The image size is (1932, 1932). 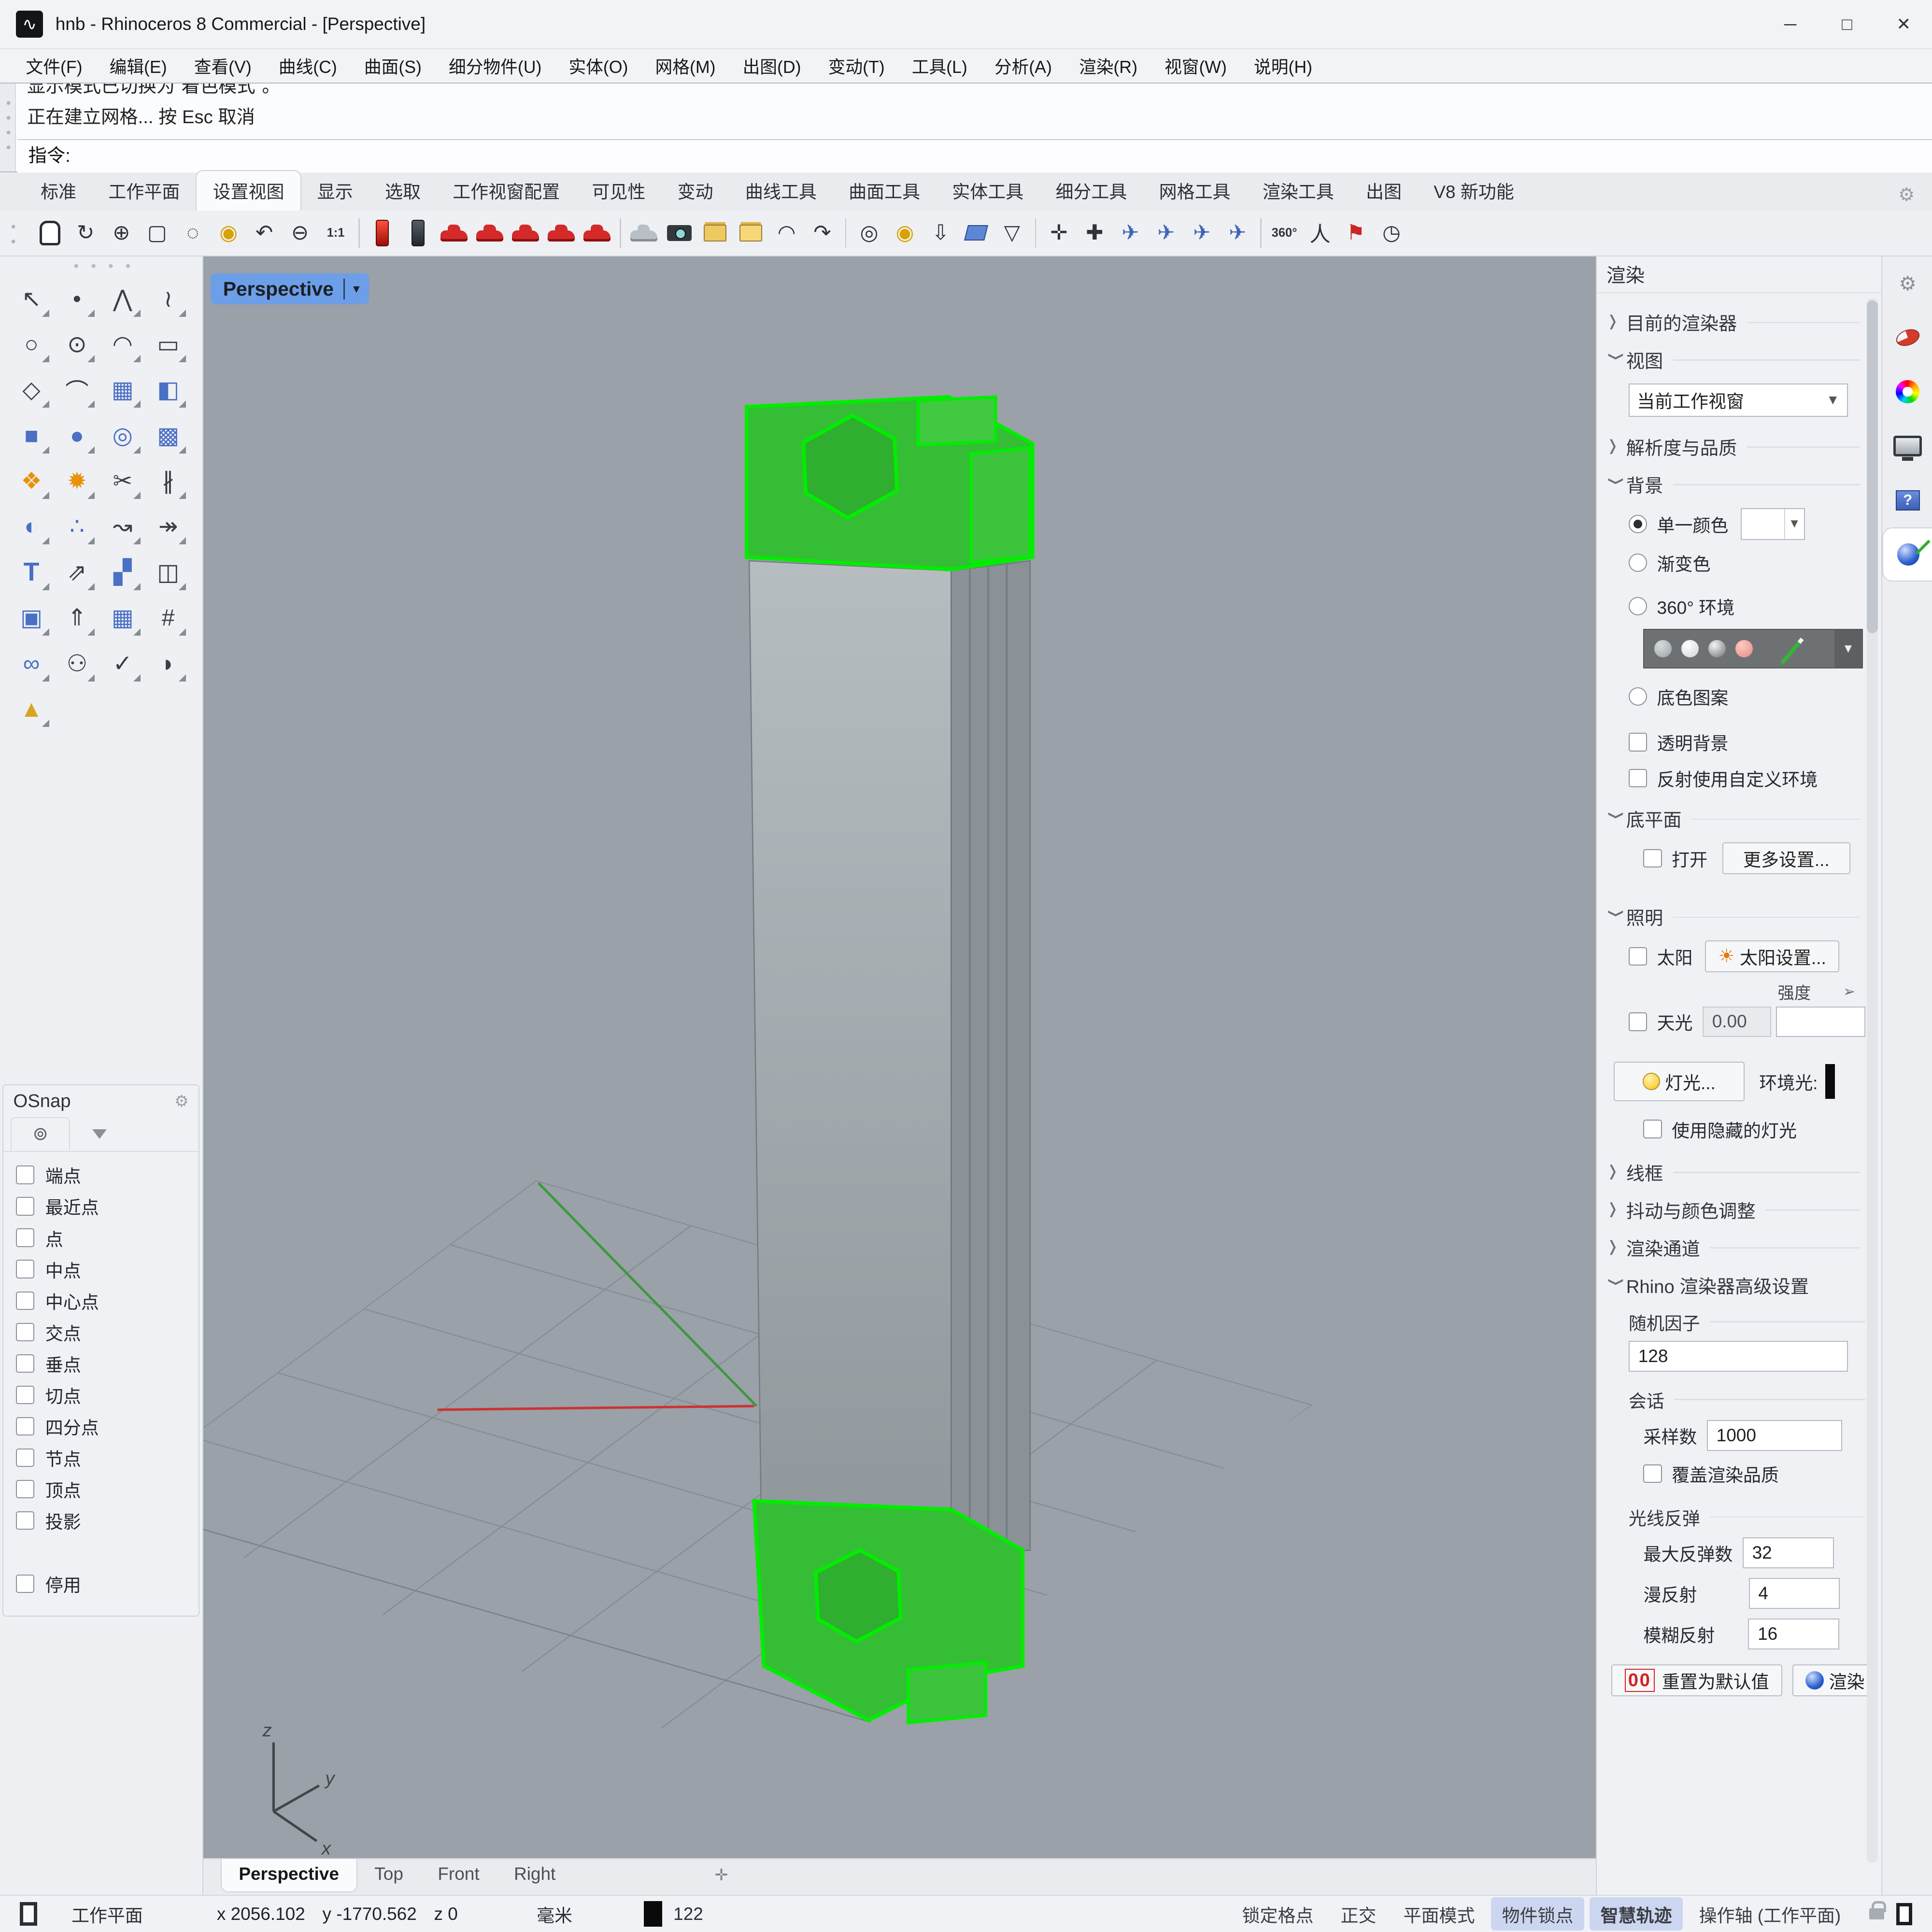 I want to click on pyramid-tool: ▲, so click(x=31, y=709).